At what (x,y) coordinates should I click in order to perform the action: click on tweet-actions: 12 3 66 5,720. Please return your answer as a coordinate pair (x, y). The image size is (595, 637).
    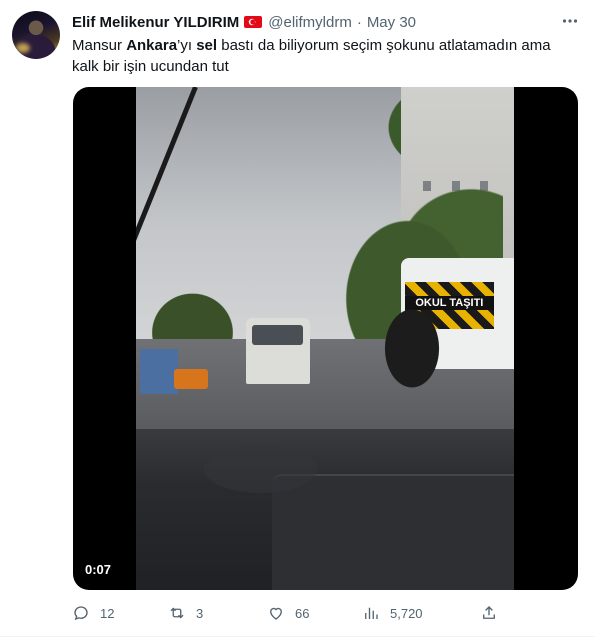
    Looking at the image, I should click on (292, 613).